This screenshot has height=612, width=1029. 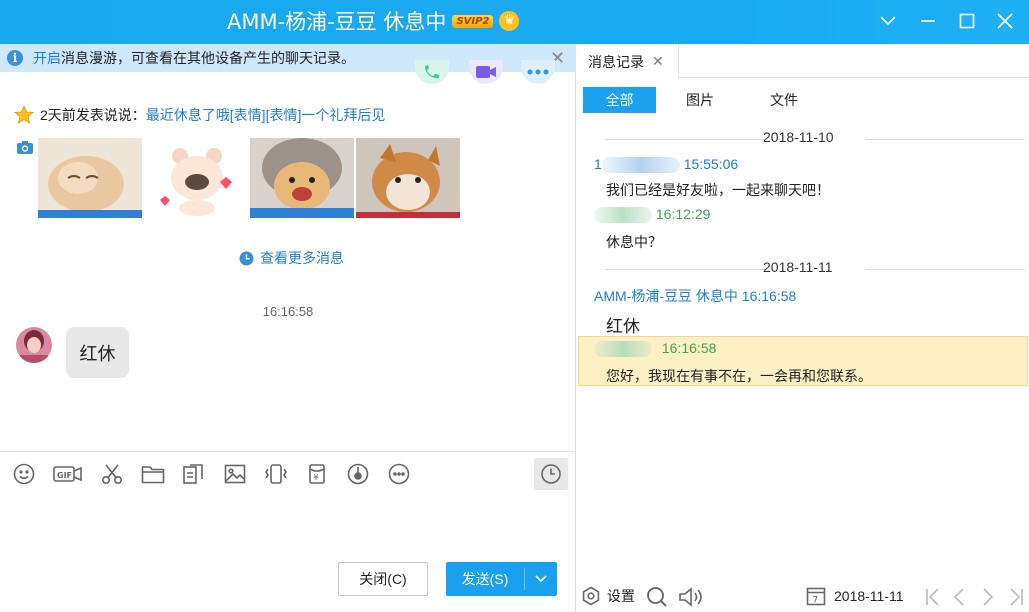 I want to click on document-icon, so click(x=193, y=474).